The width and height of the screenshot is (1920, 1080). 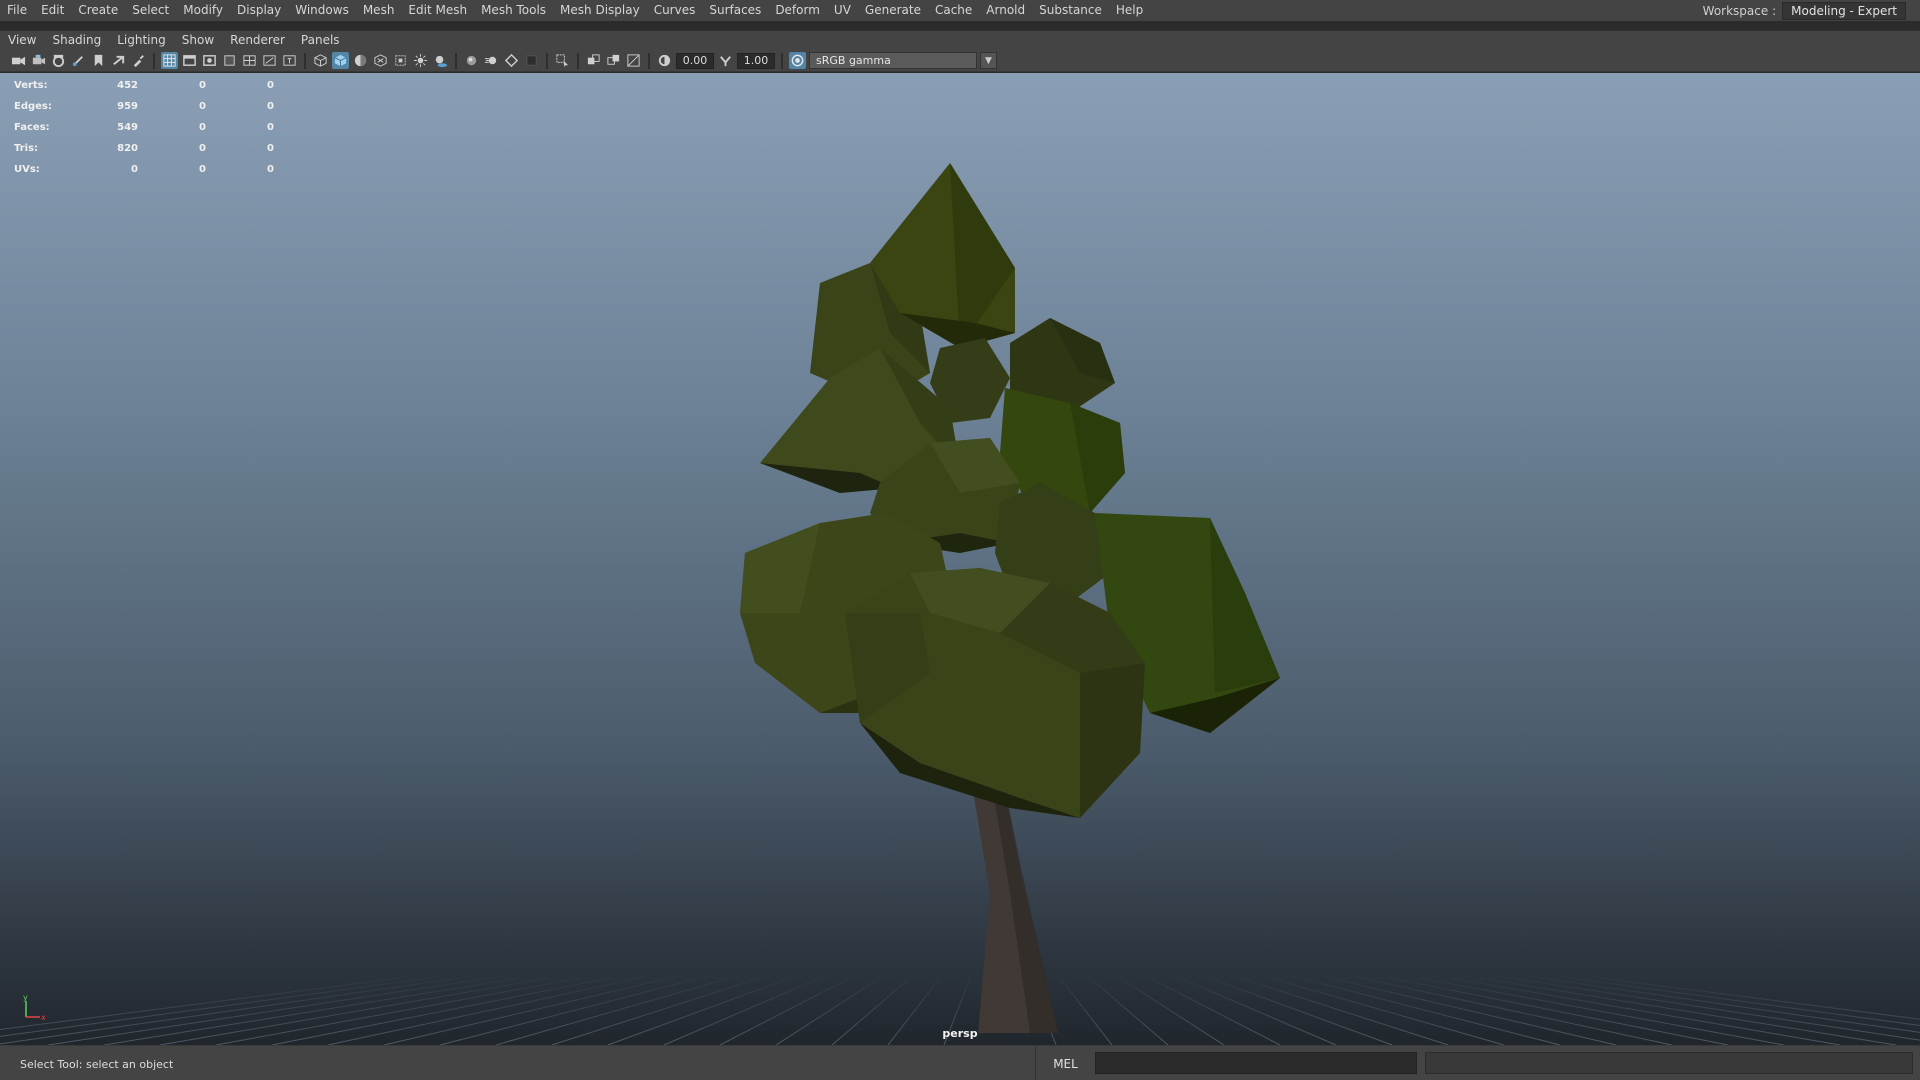 I want to click on menu-select: Select, so click(x=150, y=10).